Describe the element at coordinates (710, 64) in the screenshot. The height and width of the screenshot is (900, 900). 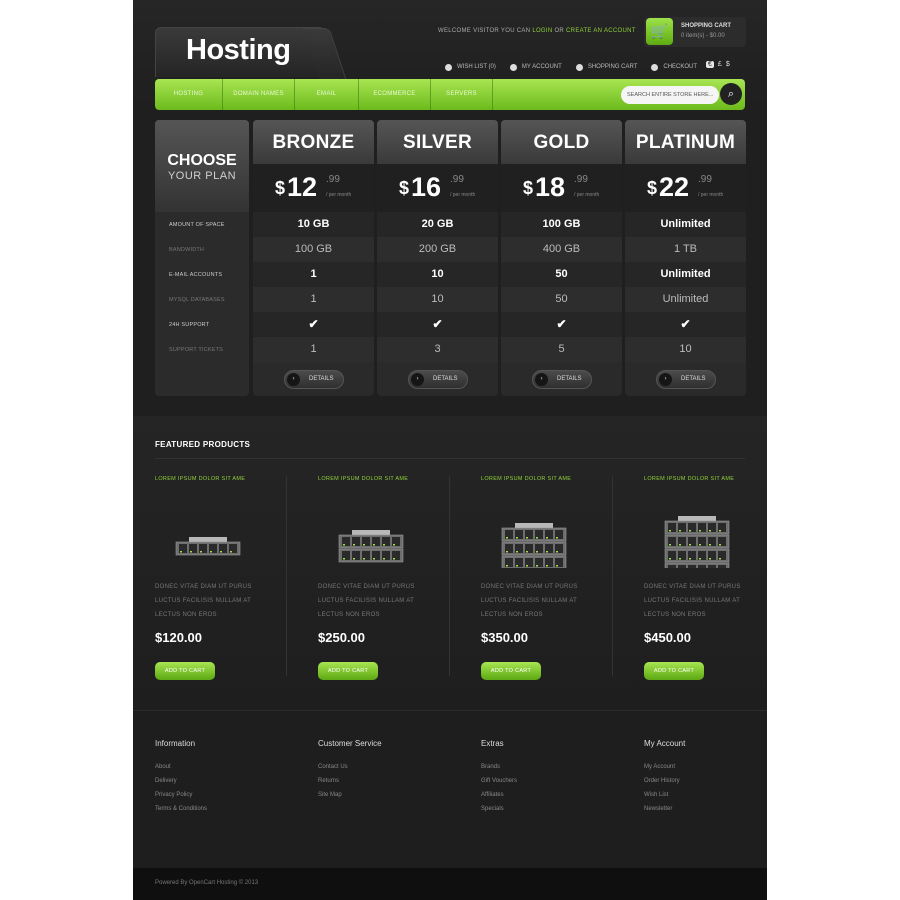
I see `currency-option: €` at that location.